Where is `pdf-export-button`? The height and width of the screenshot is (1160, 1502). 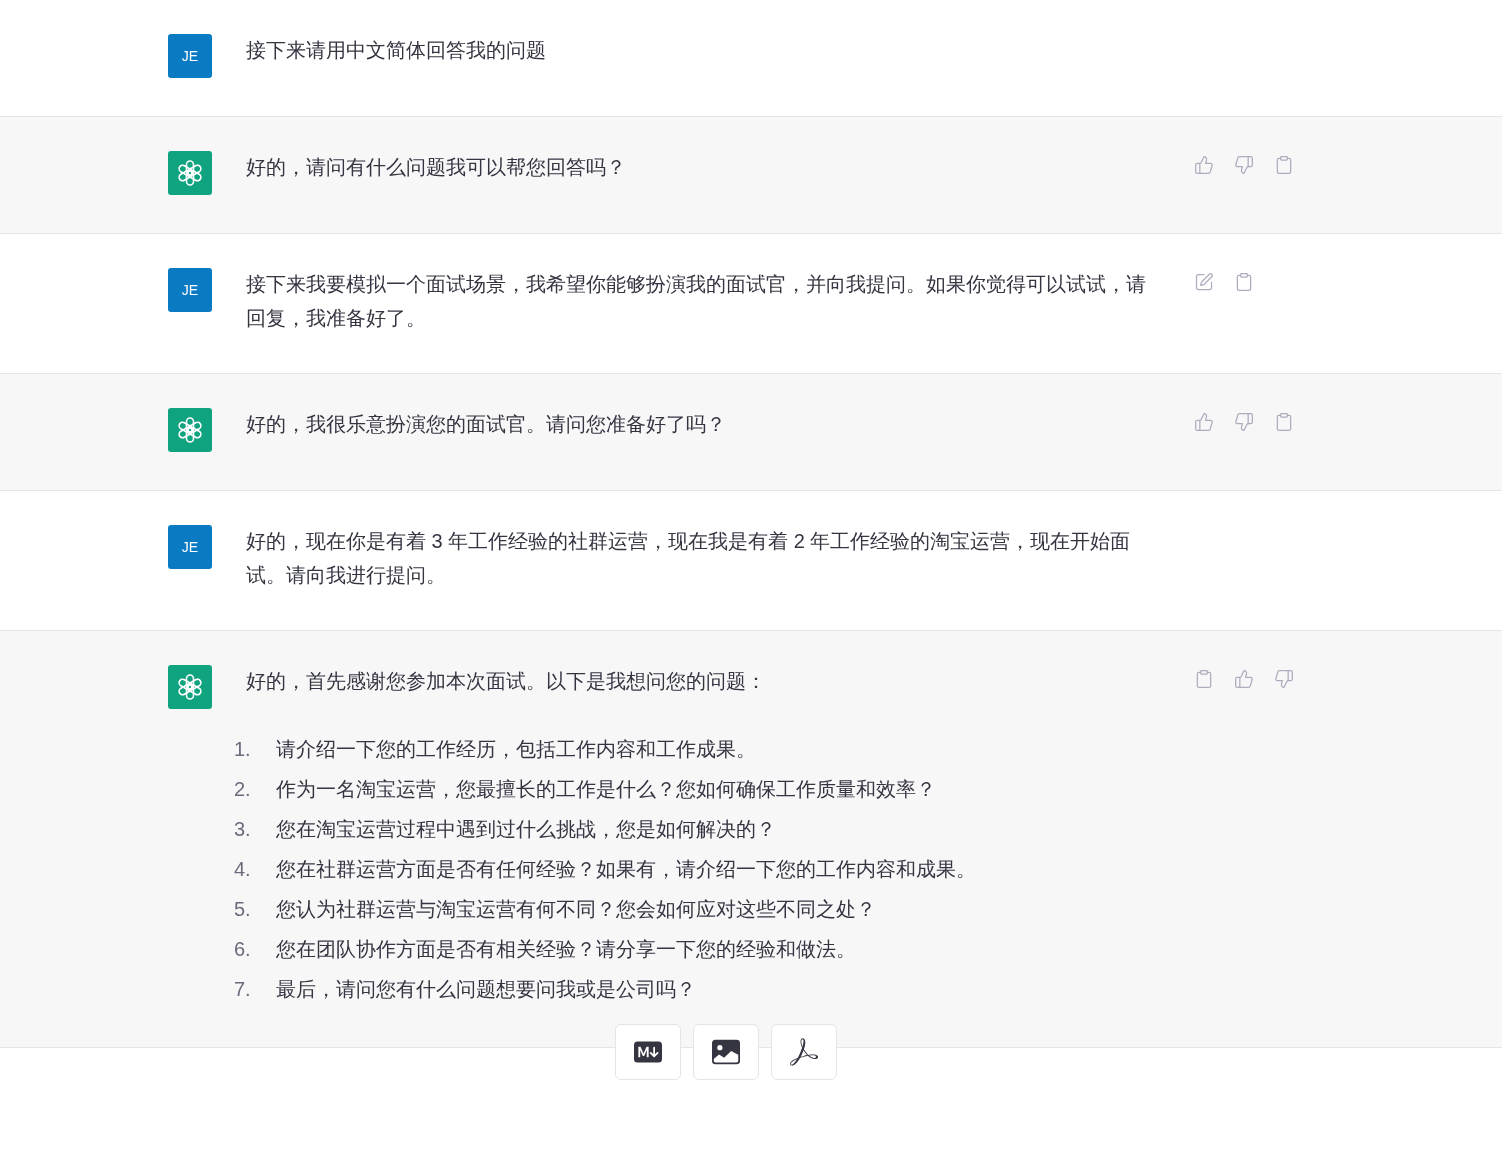 pdf-export-button is located at coordinates (804, 1052).